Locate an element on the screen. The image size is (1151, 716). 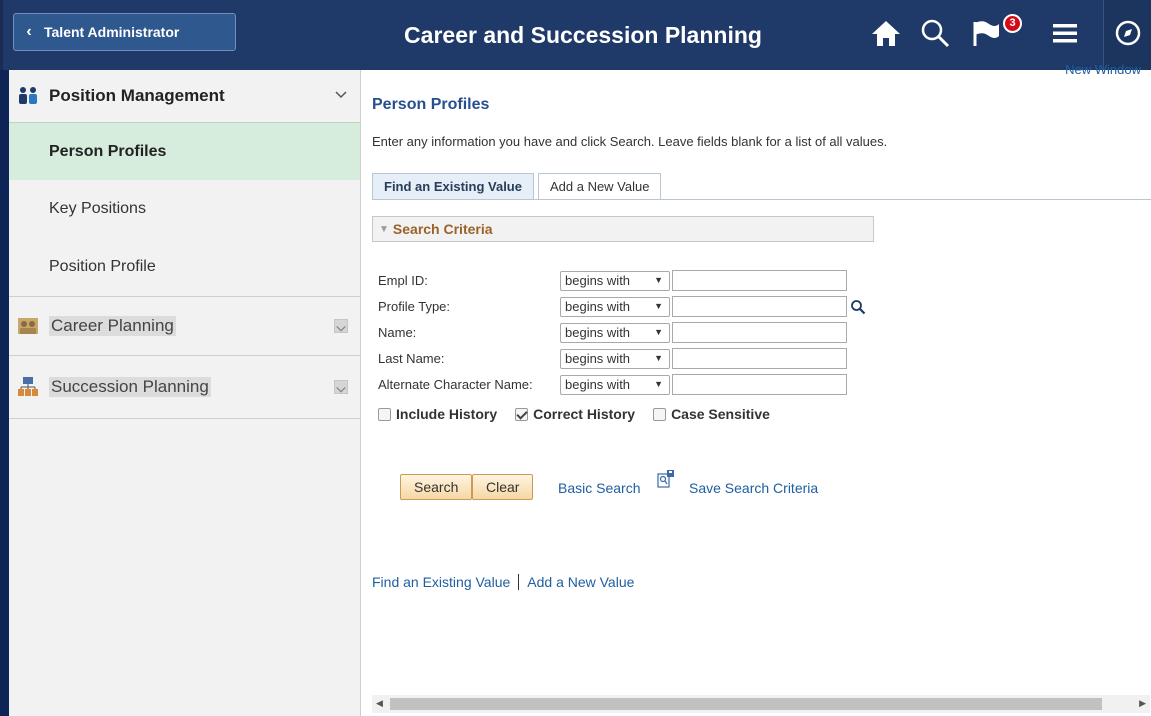
field-label: Empl ID: is located at coordinates (403, 280).